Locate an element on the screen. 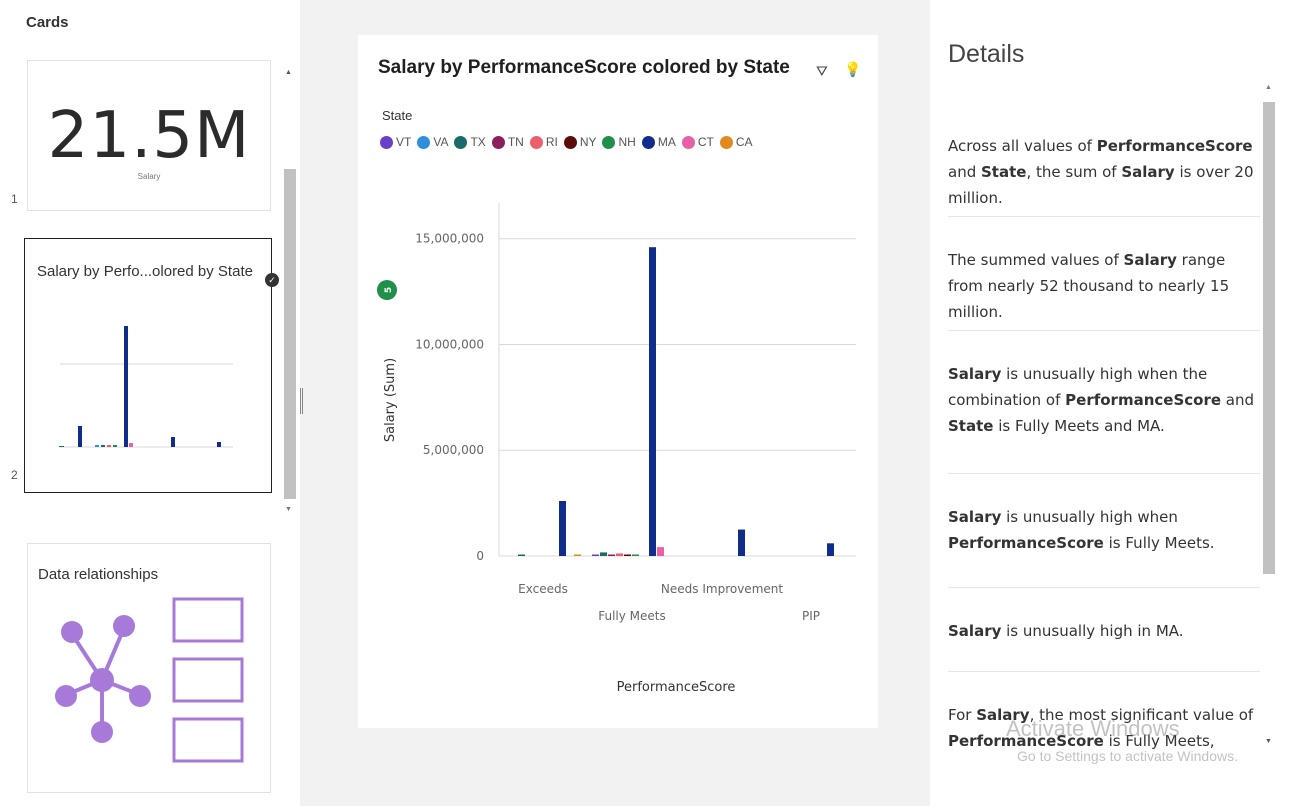  bar-tx-exceeds is located at coordinates (521, 555).